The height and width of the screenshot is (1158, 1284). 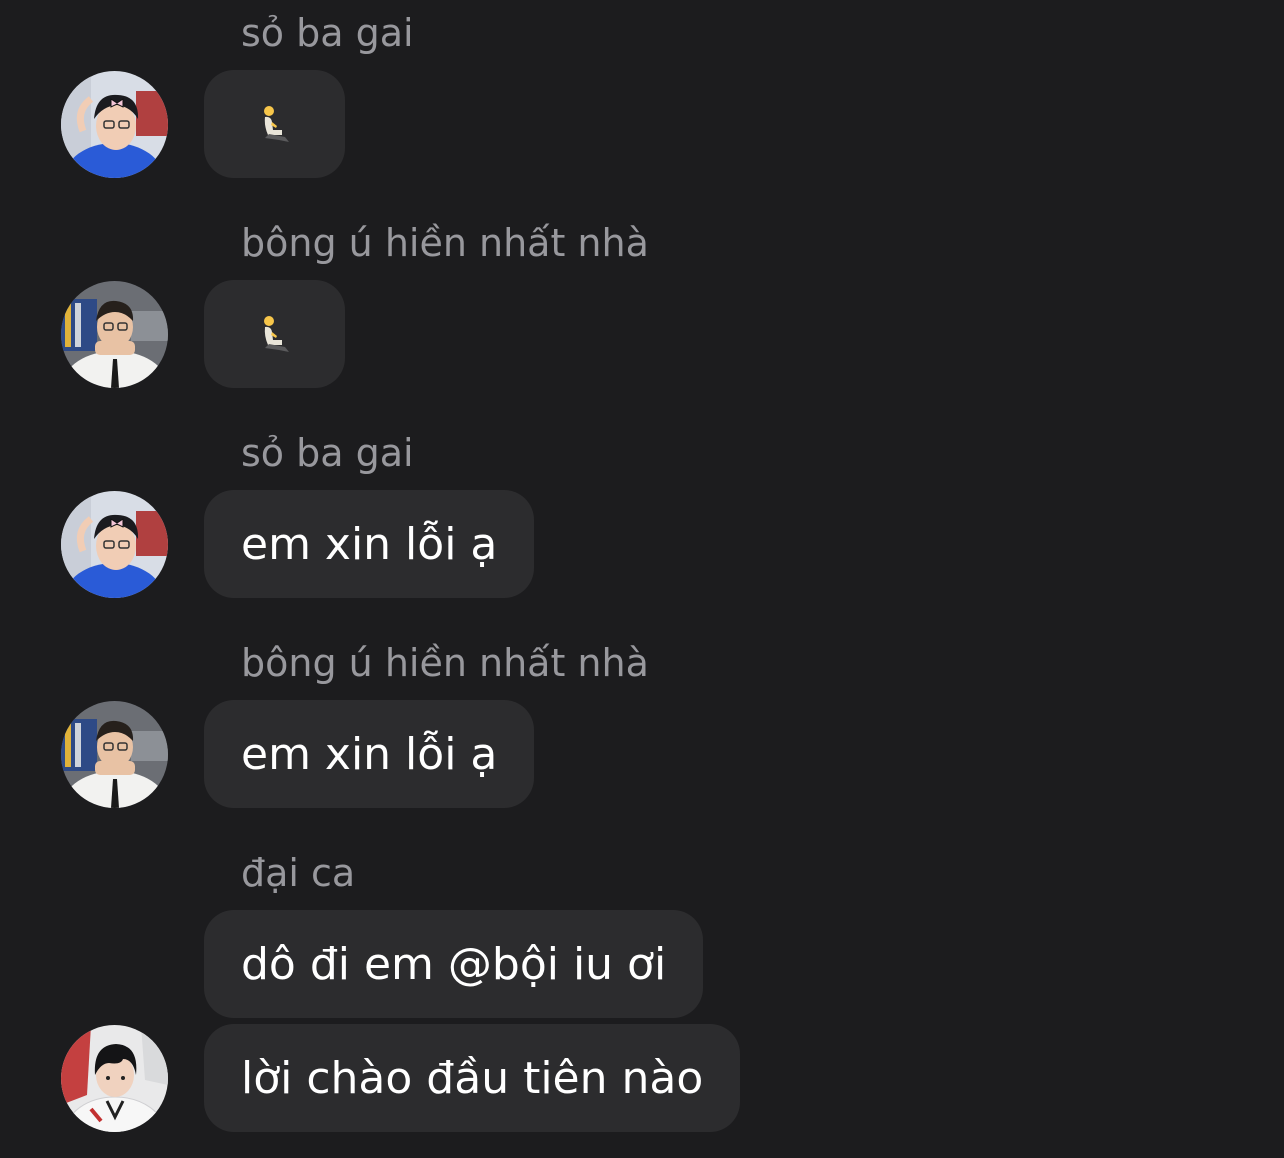 I want to click on message-bubble: lời chào đầu tiên nào, so click(x=472, y=1078).